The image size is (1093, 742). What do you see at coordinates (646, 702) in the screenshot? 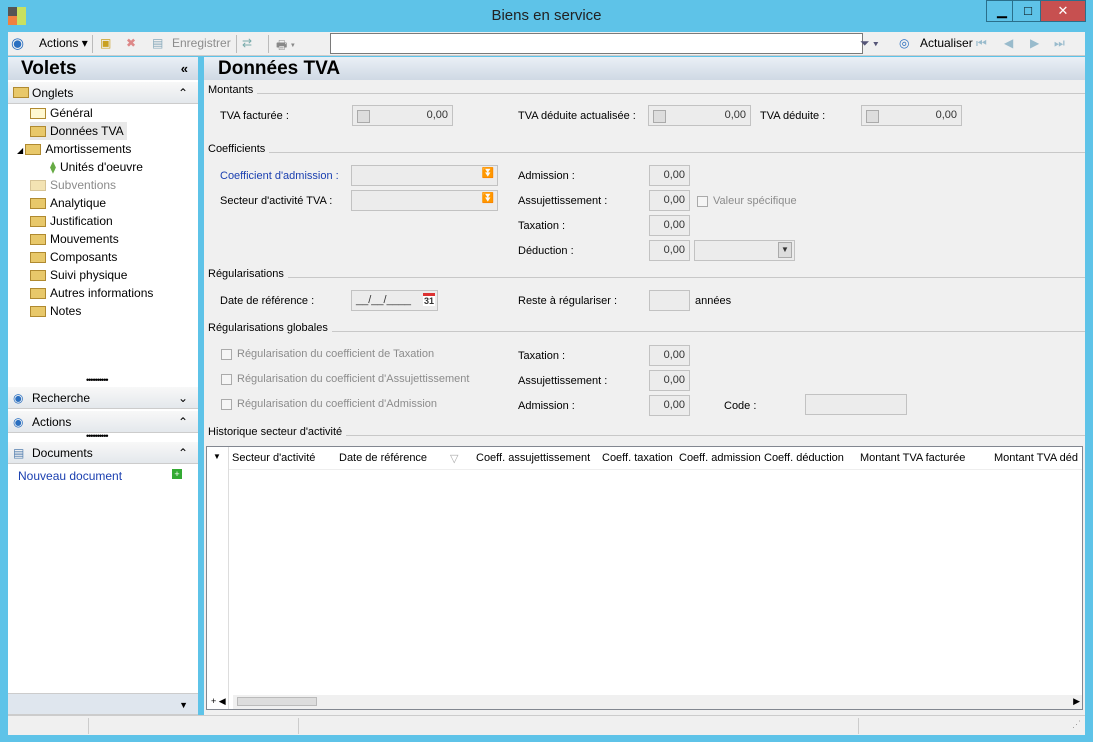
I see `horizontal-scrollbar: + ◀ ▶` at bounding box center [646, 702].